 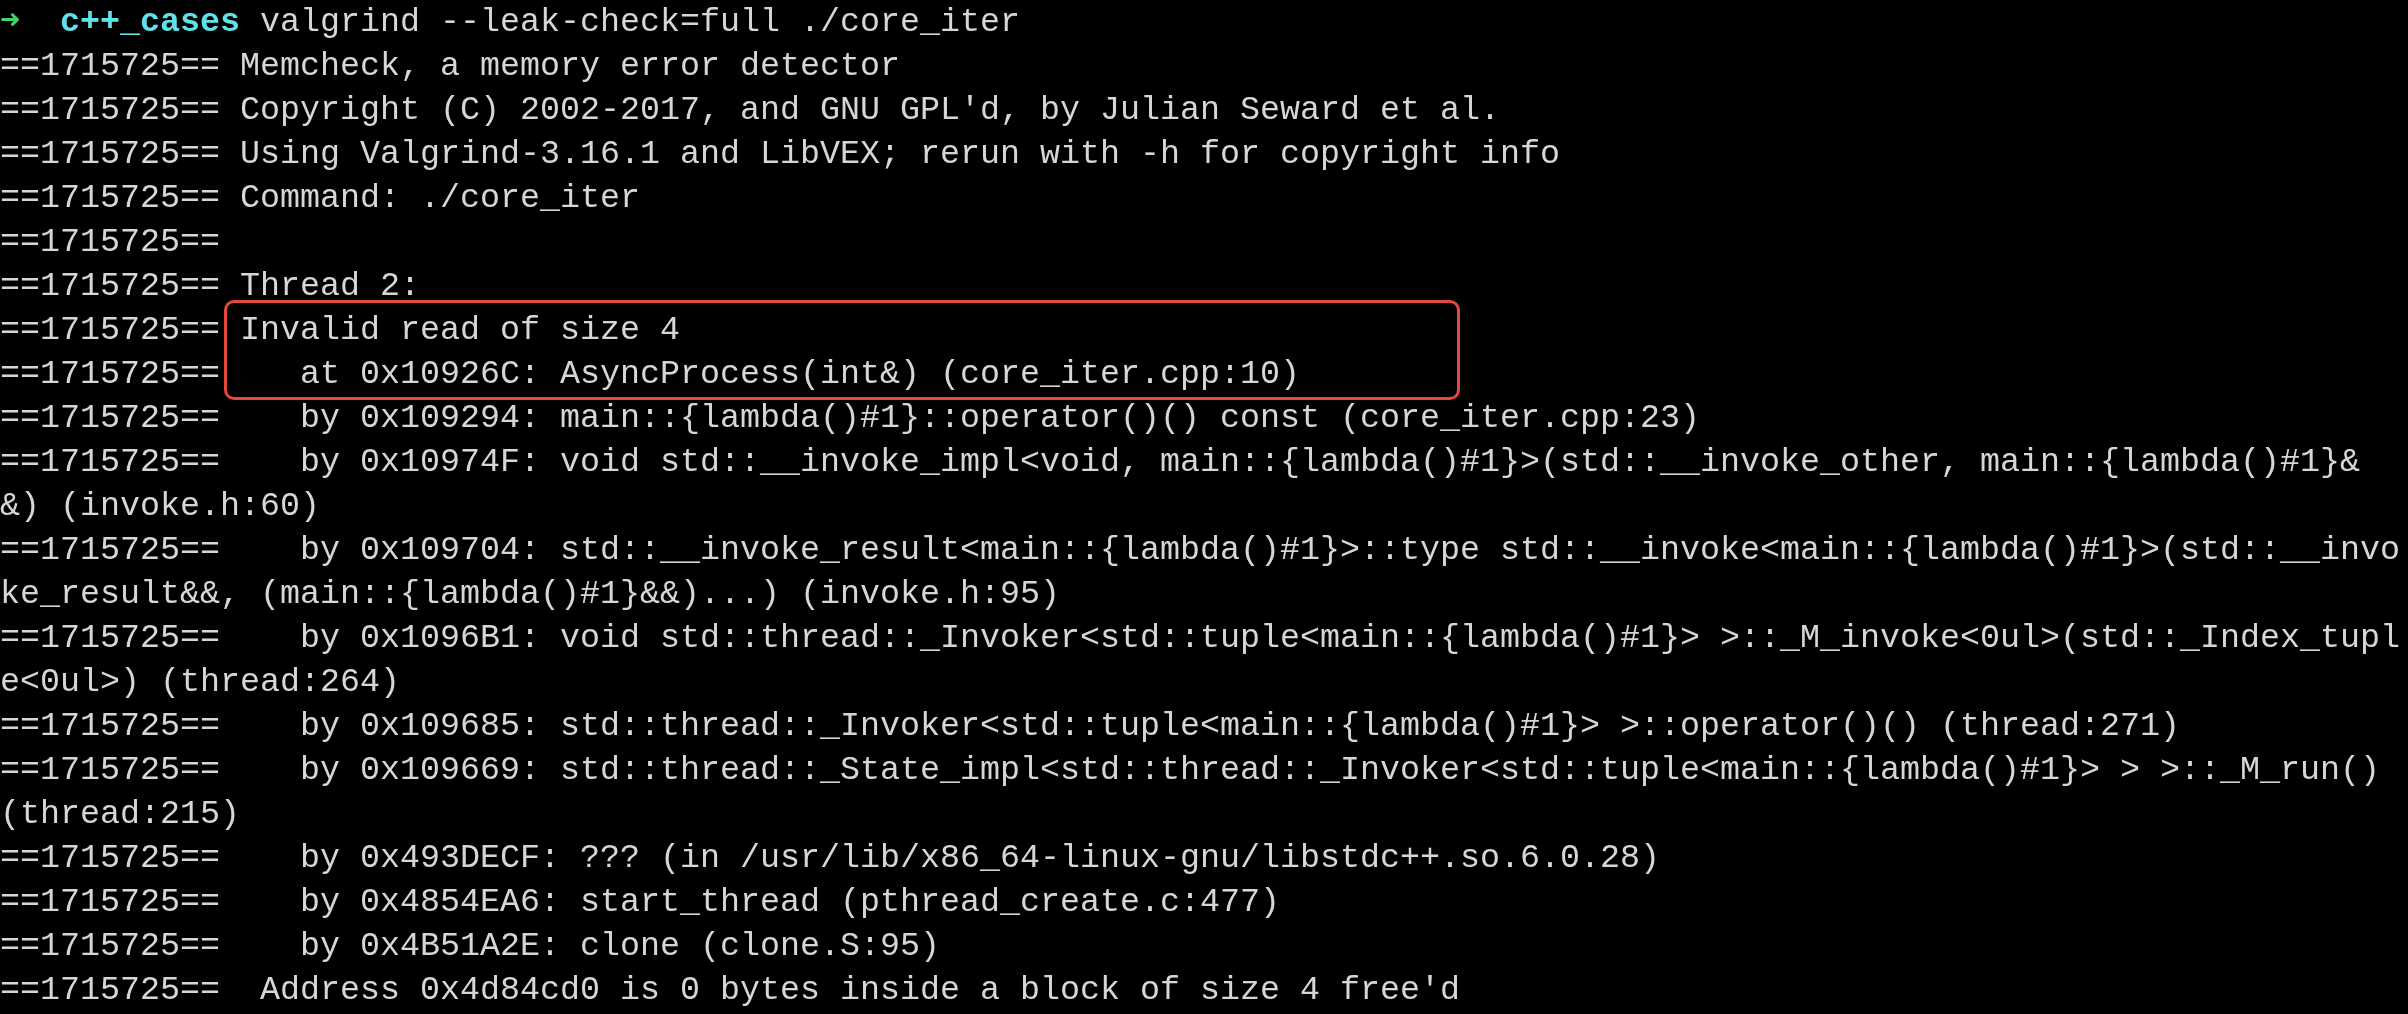 I want to click on log-line: ==1715725== Thread 2:, so click(x=210, y=286).